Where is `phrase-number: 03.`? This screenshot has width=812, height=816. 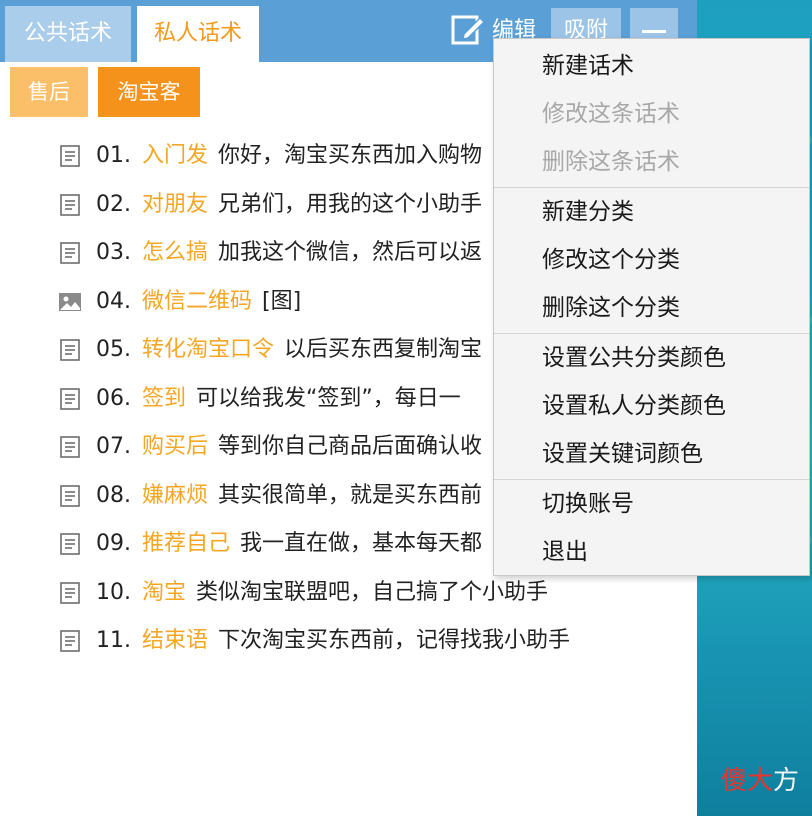 phrase-number: 03. is located at coordinates (113, 252).